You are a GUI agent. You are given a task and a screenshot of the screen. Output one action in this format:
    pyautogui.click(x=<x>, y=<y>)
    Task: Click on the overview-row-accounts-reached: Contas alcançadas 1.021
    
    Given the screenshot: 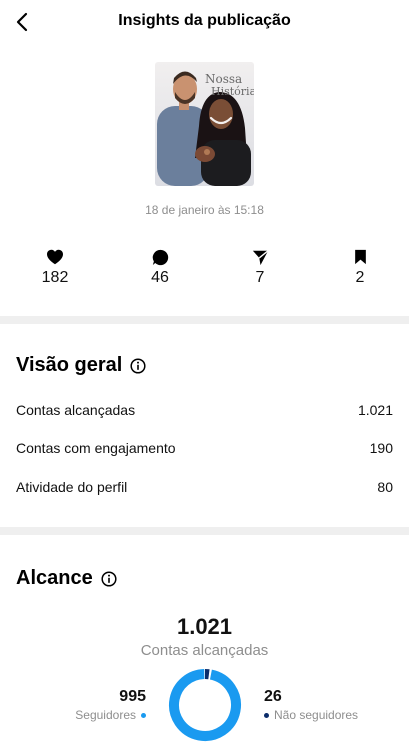 What is the action you would take?
    pyautogui.click(x=204, y=410)
    